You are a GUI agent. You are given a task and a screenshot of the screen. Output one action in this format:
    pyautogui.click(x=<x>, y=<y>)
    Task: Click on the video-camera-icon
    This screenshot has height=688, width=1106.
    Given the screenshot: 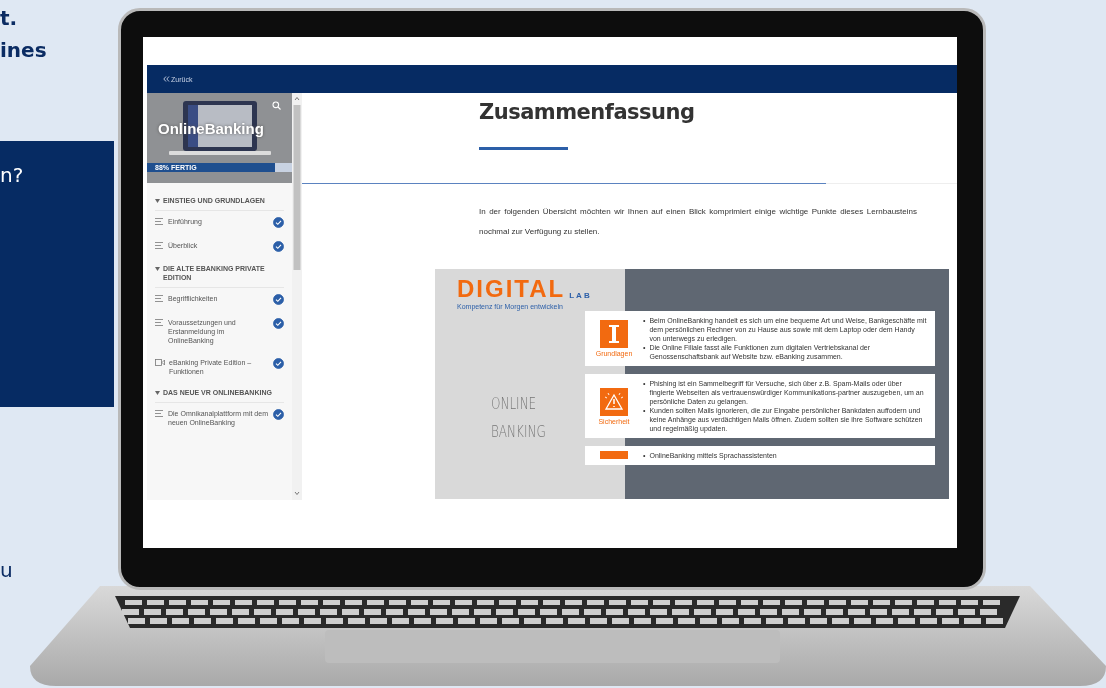 What is the action you would take?
    pyautogui.click(x=160, y=362)
    